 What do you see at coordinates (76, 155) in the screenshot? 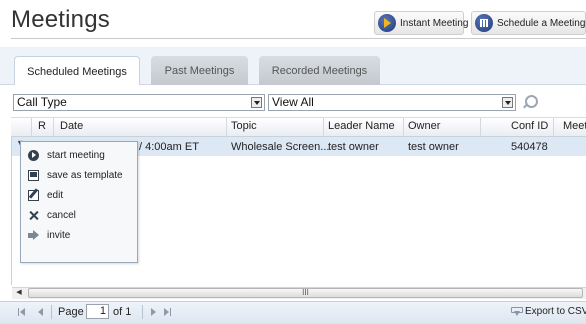
I see `menu-item-label: start meeting` at bounding box center [76, 155].